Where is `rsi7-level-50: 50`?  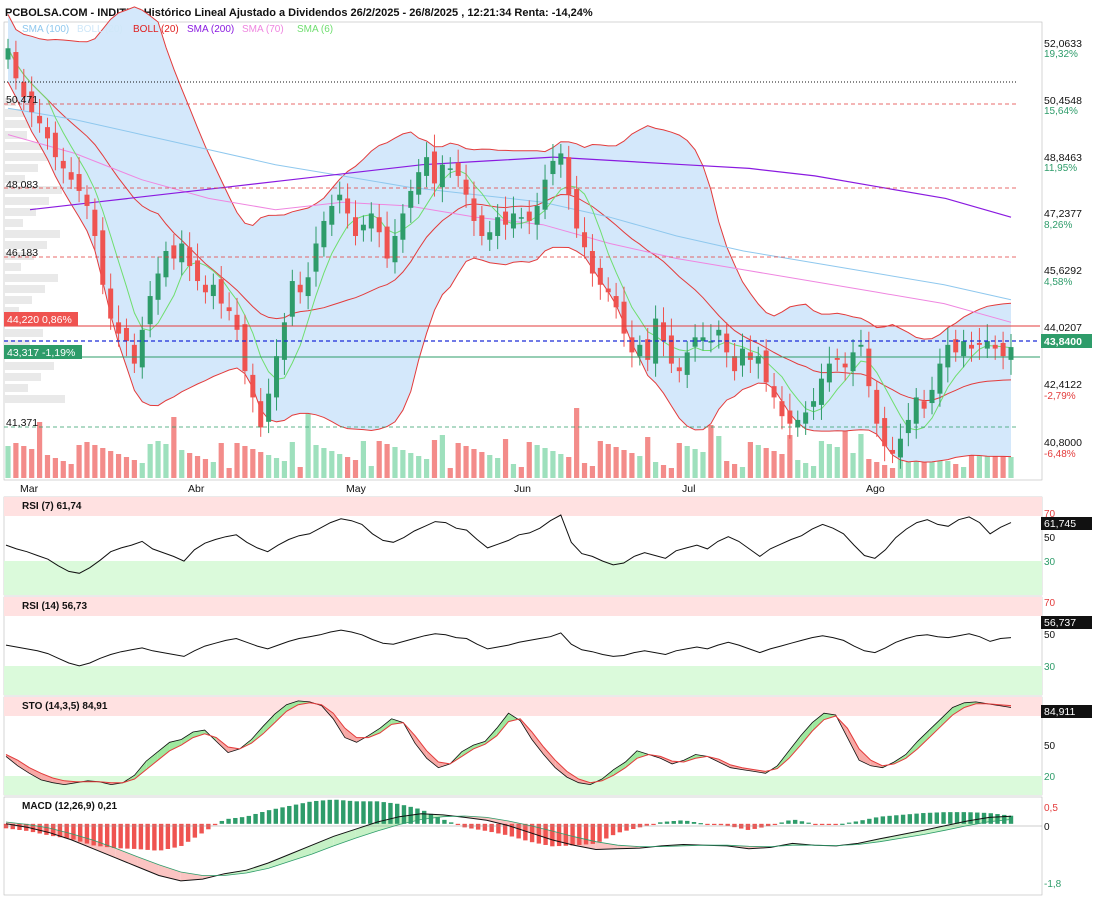 rsi7-level-50: 50 is located at coordinates (1050, 538).